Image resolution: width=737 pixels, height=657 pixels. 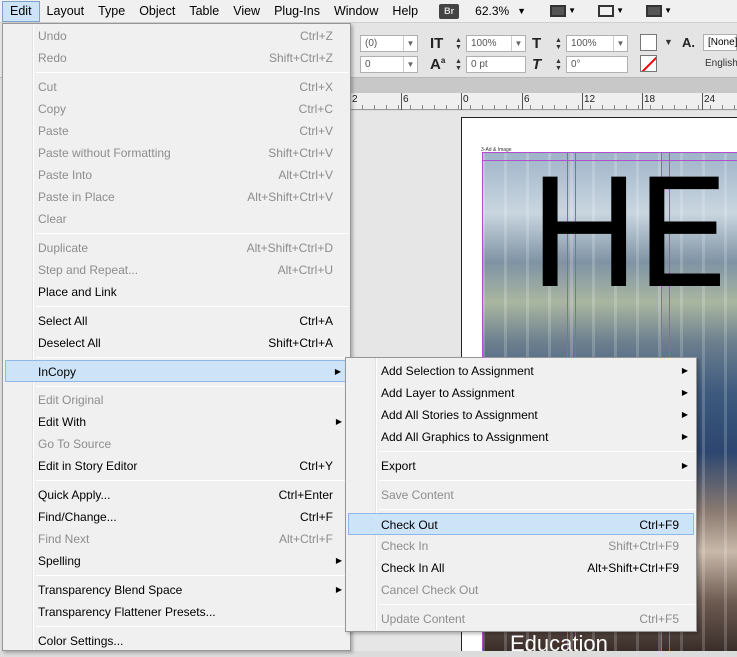 I want to click on zoom-dropdown-icon: ▼, so click(x=521, y=11).